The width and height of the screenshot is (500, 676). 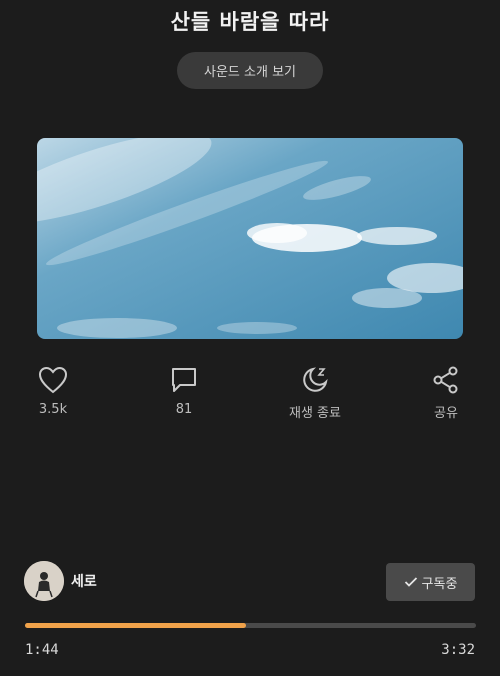 What do you see at coordinates (250, 394) in the screenshot?
I see `action-bar: 3.5k 81 재생 종료 공유` at bounding box center [250, 394].